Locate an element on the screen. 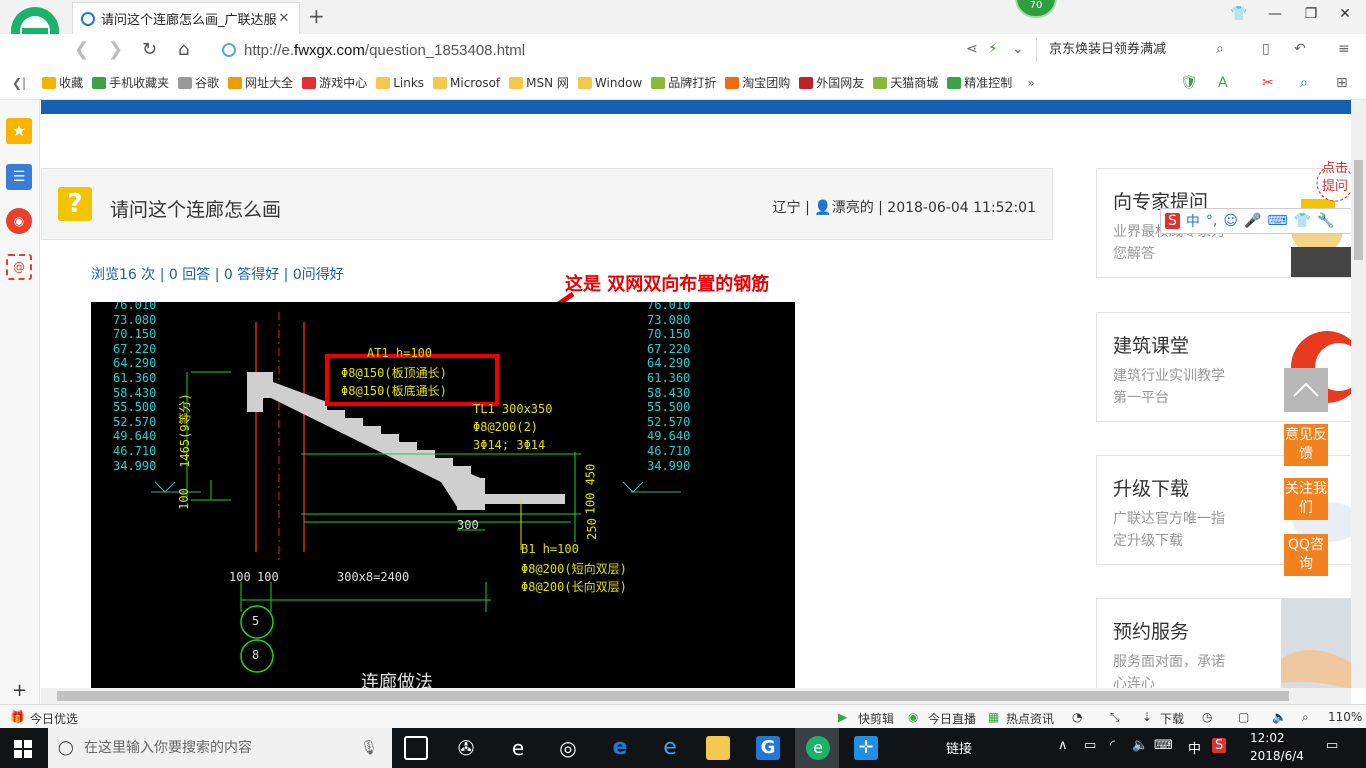  shrink-icon: ⤡ is located at coordinates (1115, 717).